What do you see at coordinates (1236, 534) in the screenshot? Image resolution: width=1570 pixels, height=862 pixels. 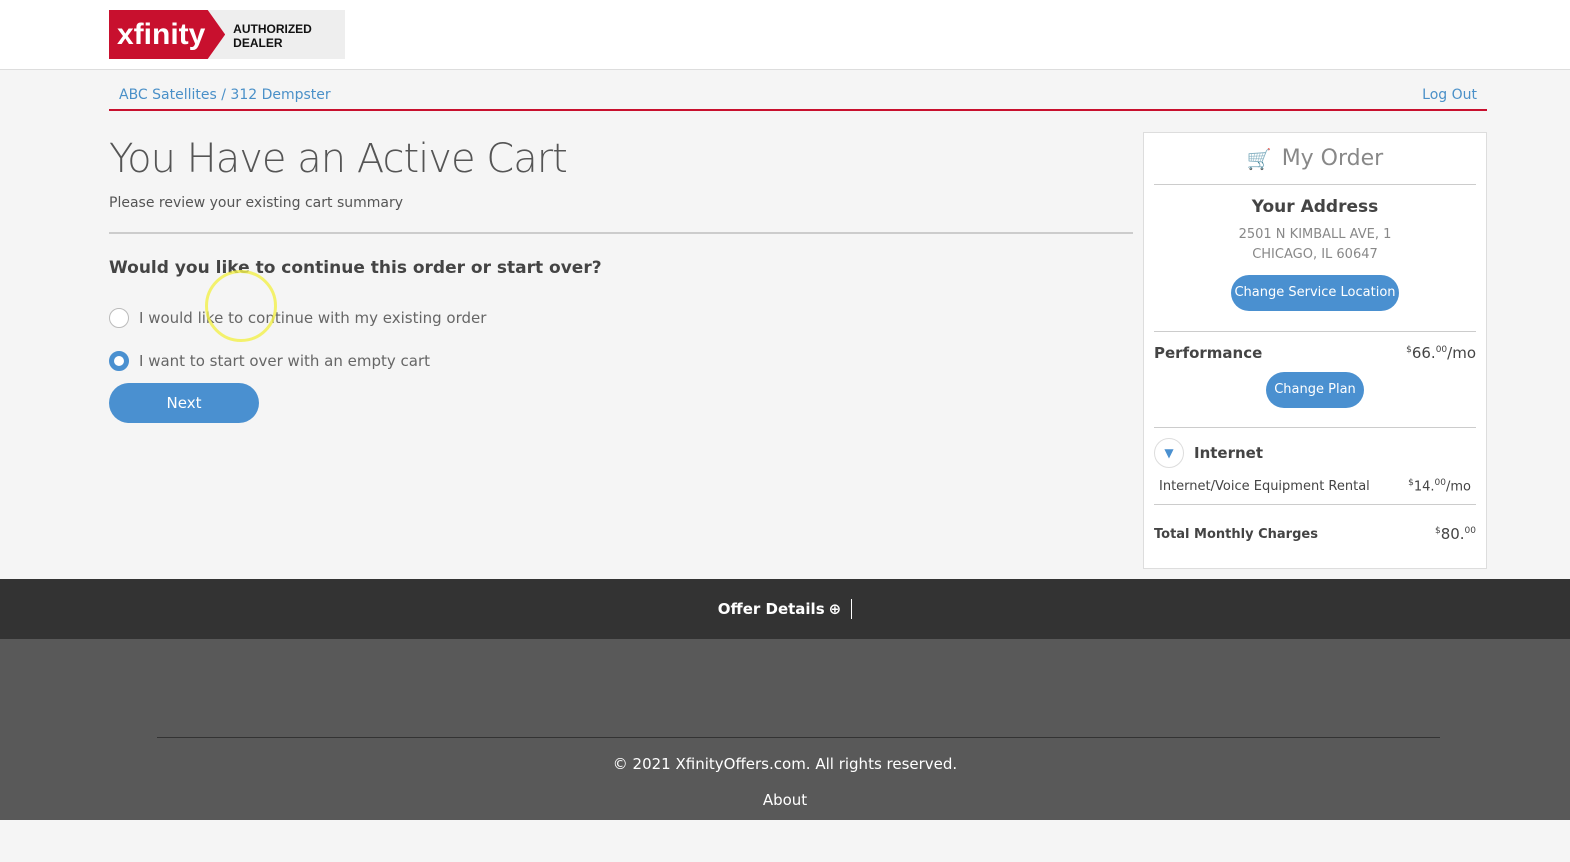 I see `total-label: Total Monthly Charges` at bounding box center [1236, 534].